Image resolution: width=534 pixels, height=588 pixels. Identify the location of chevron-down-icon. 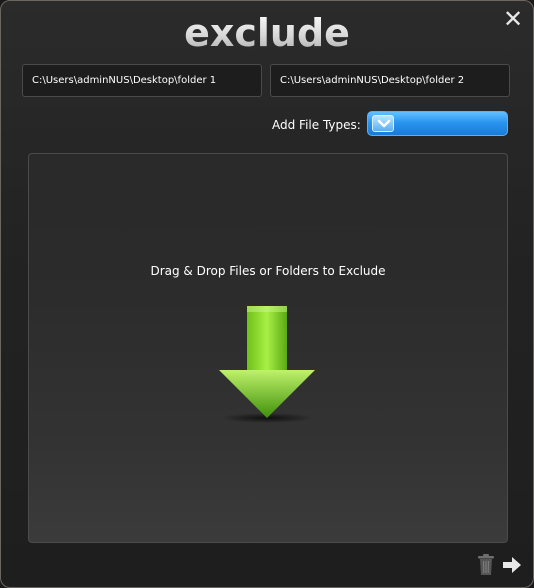
(383, 123).